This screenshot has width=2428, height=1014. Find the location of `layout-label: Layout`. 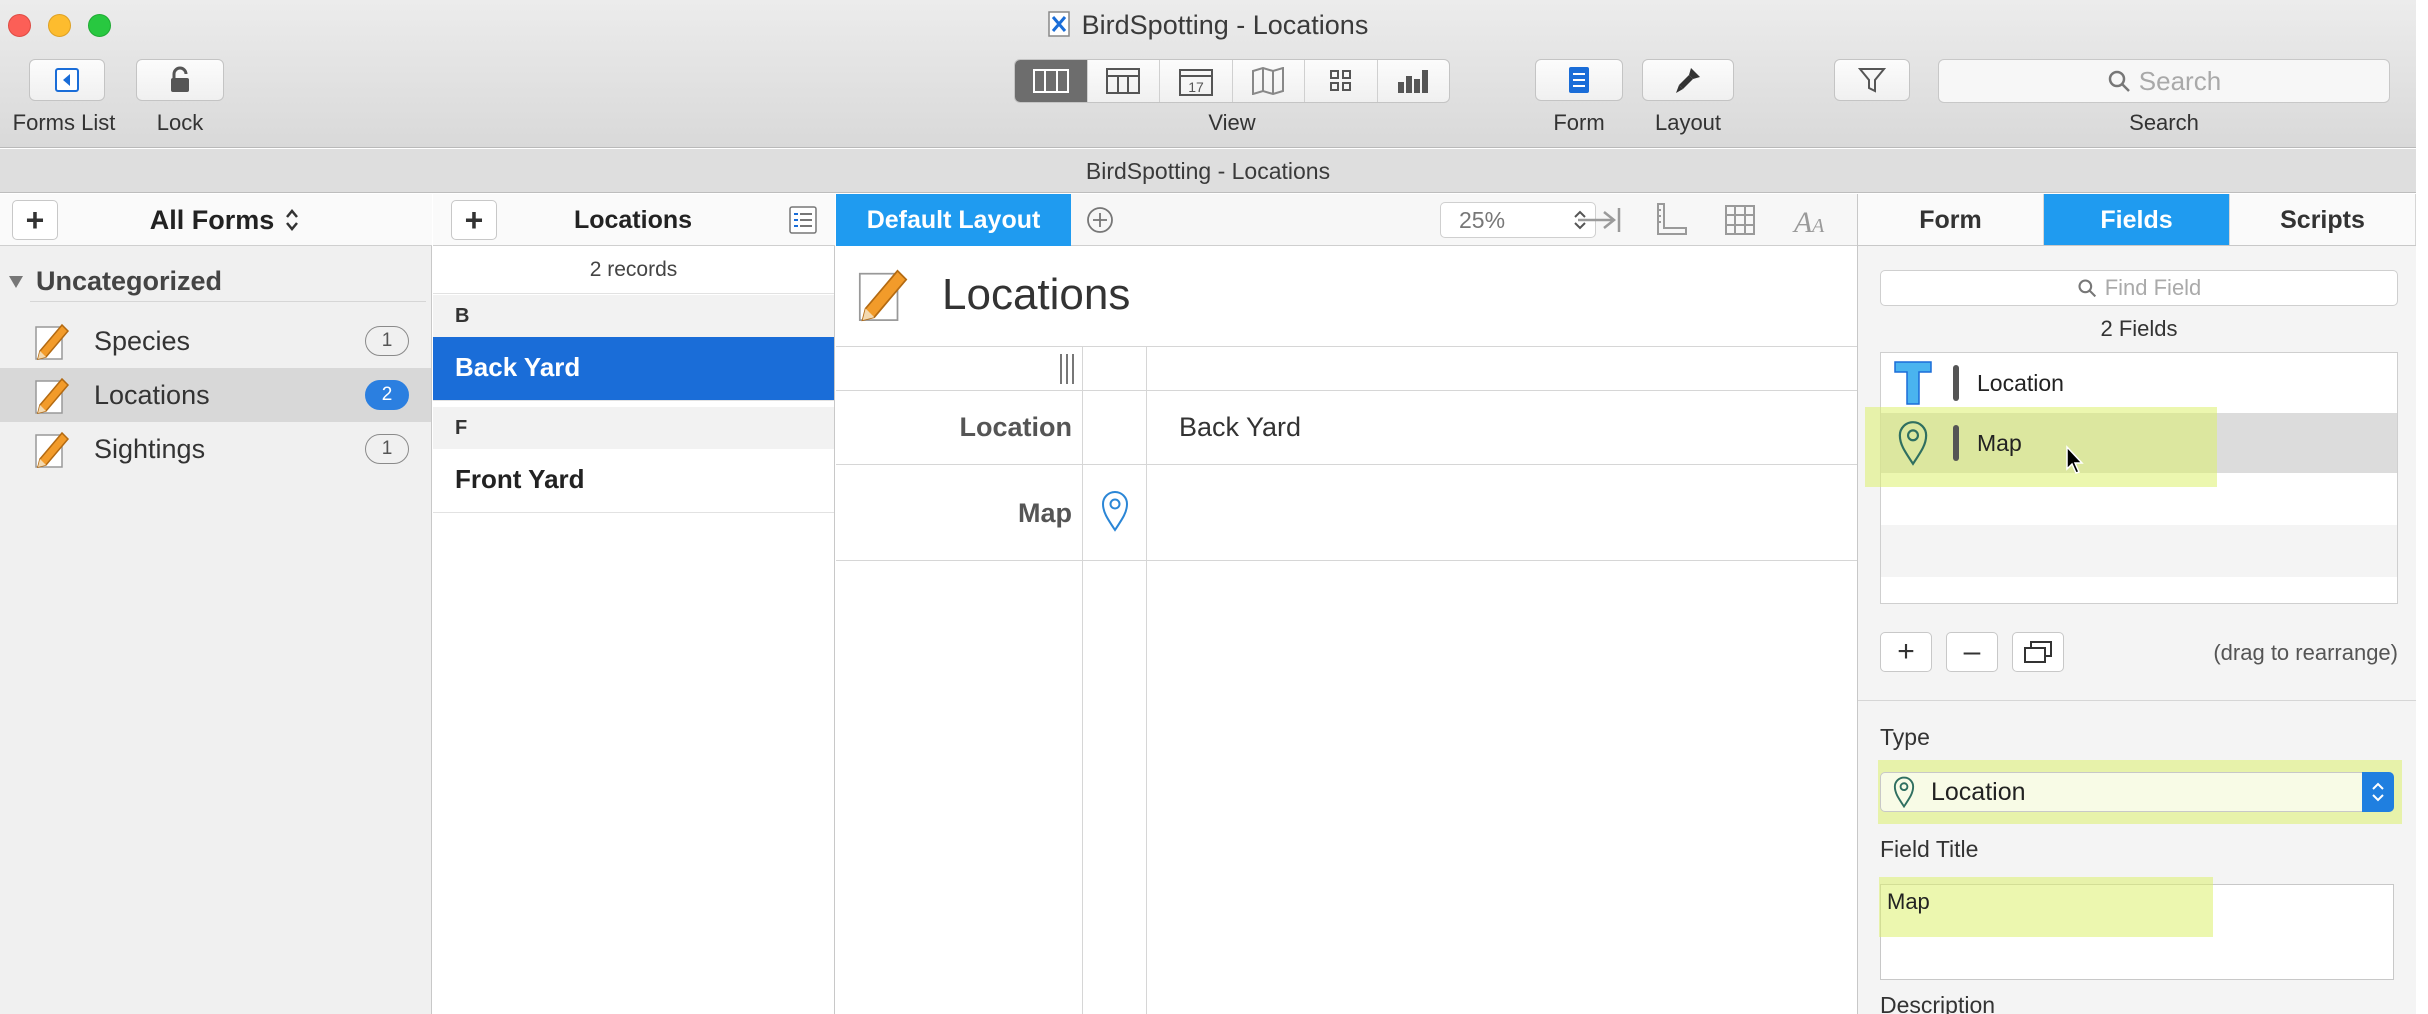

layout-label: Layout is located at coordinates (1688, 122).